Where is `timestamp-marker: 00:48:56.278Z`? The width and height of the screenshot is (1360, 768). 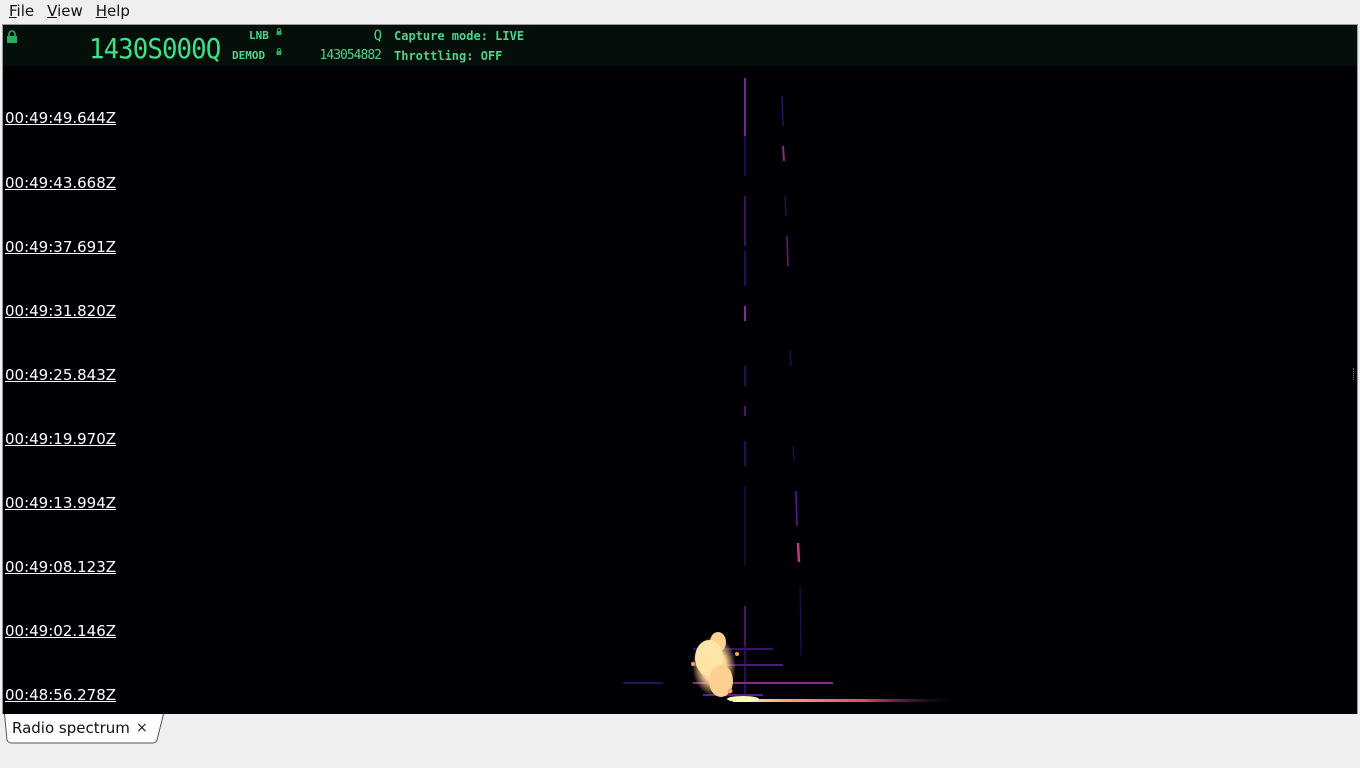
timestamp-marker: 00:48:56.278Z is located at coordinates (60, 695).